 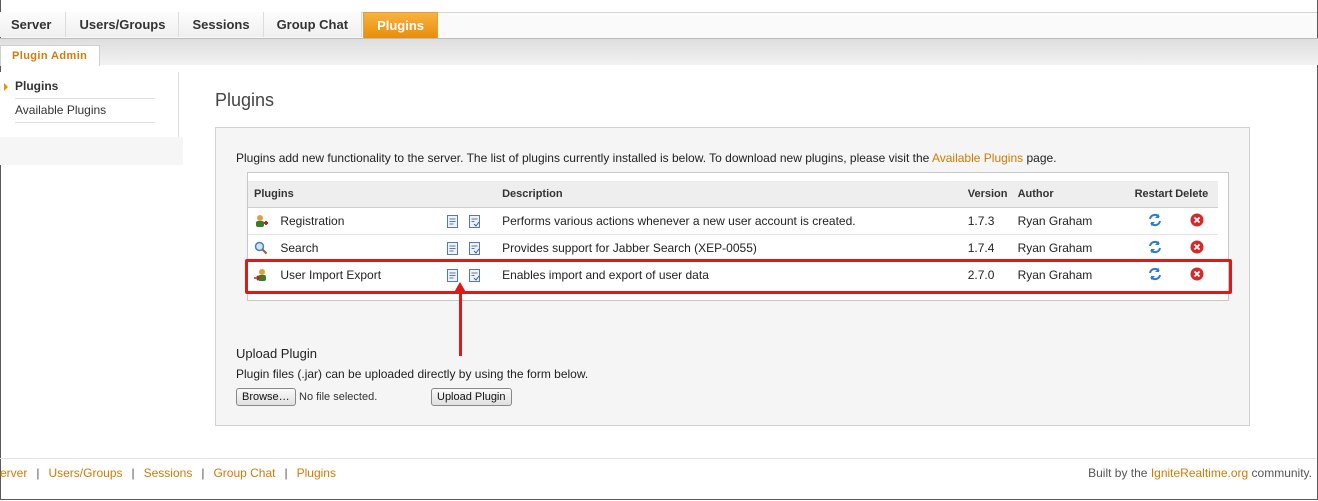 I want to click on plugin-version: 1.7.3, so click(x=986, y=221).